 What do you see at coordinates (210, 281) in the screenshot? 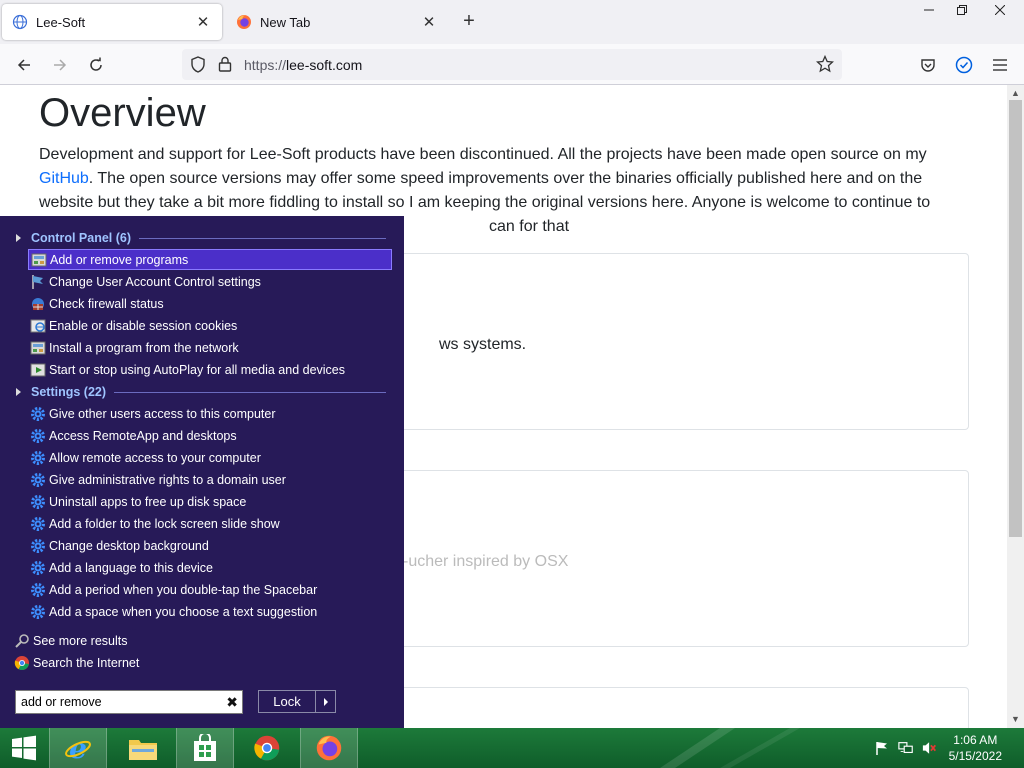
I see `search-result-item: Change User Account Control settings` at bounding box center [210, 281].